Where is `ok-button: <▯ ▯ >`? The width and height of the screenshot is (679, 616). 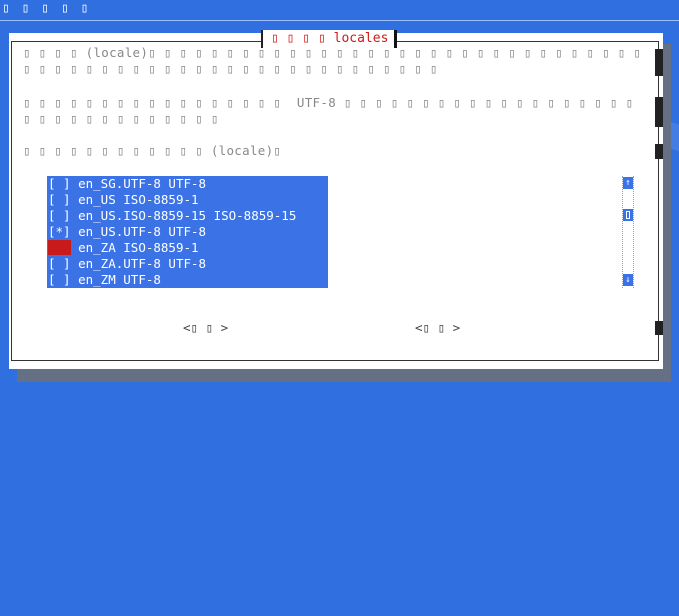 ok-button: <▯ ▯ > is located at coordinates (205, 328).